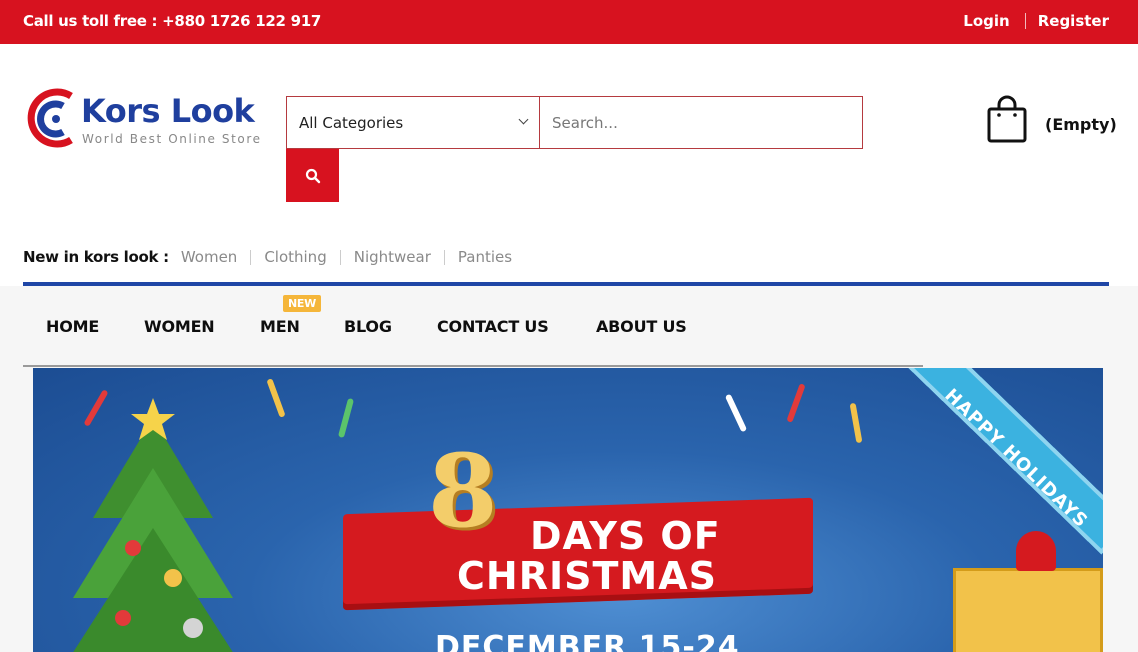 This screenshot has width=1138, height=652. What do you see at coordinates (172, 139) in the screenshot?
I see `logo-tagline: World Best Online Store` at bounding box center [172, 139].